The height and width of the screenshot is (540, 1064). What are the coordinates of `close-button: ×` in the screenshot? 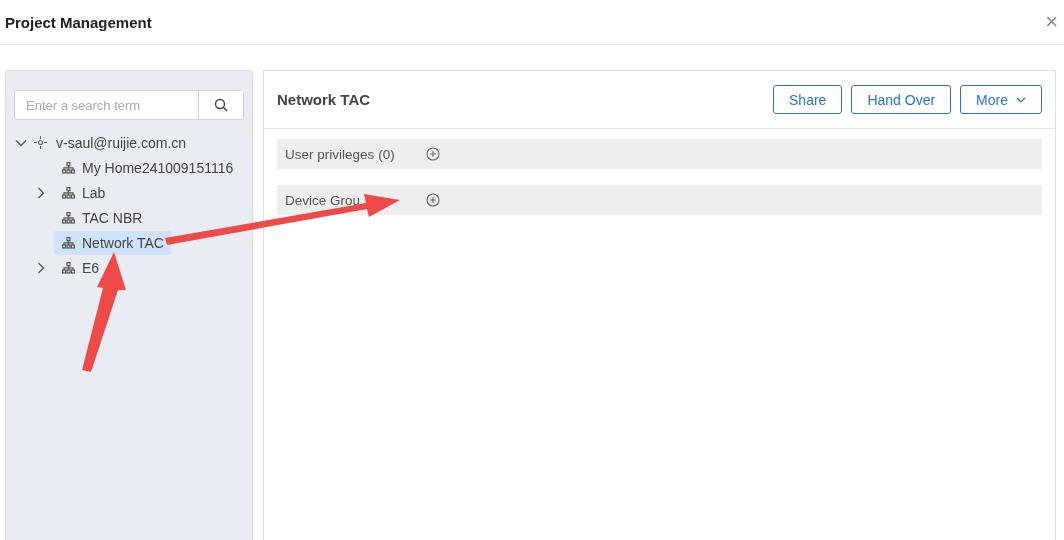 It's located at (1051, 22).